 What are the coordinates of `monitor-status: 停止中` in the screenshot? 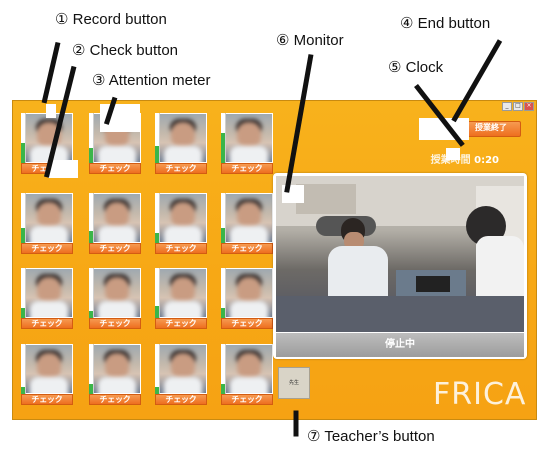 It's located at (400, 345).